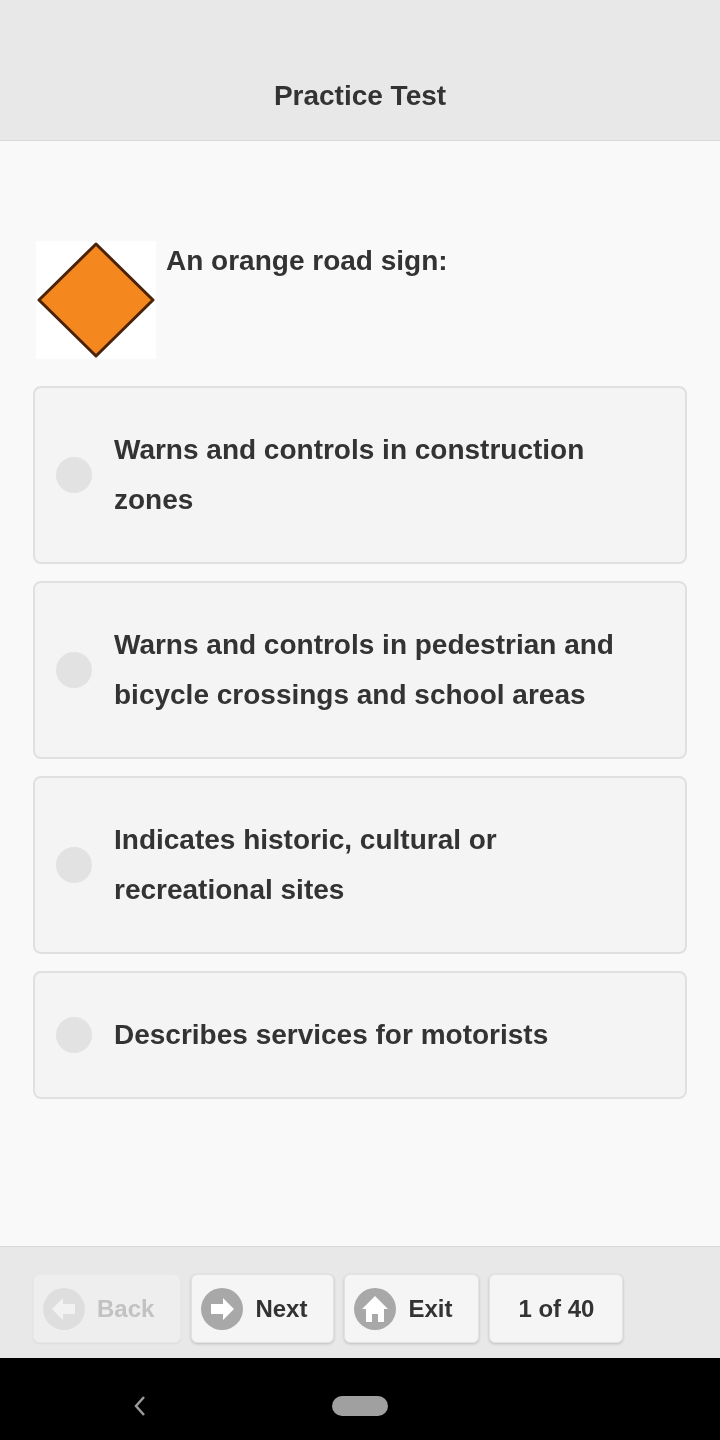  I want to click on next-button: Next, so click(263, 1308).